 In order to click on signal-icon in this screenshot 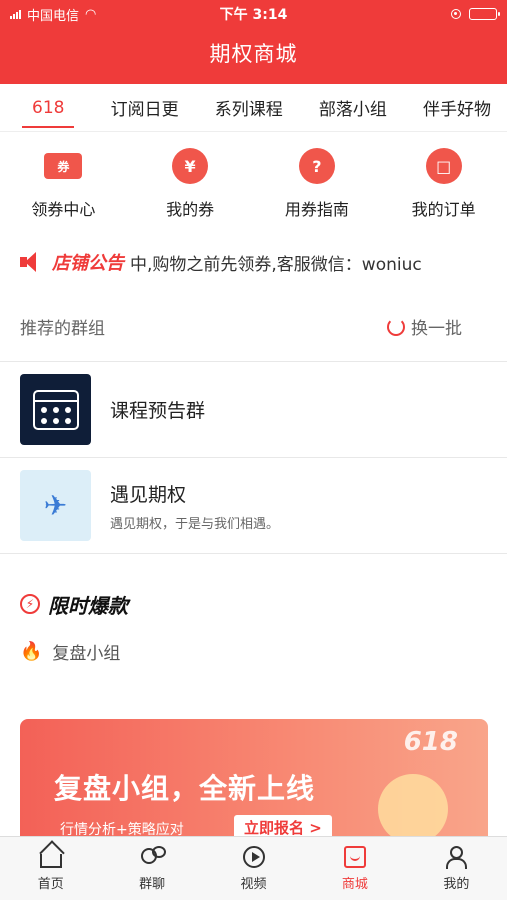, I will do `click(15, 14)`.